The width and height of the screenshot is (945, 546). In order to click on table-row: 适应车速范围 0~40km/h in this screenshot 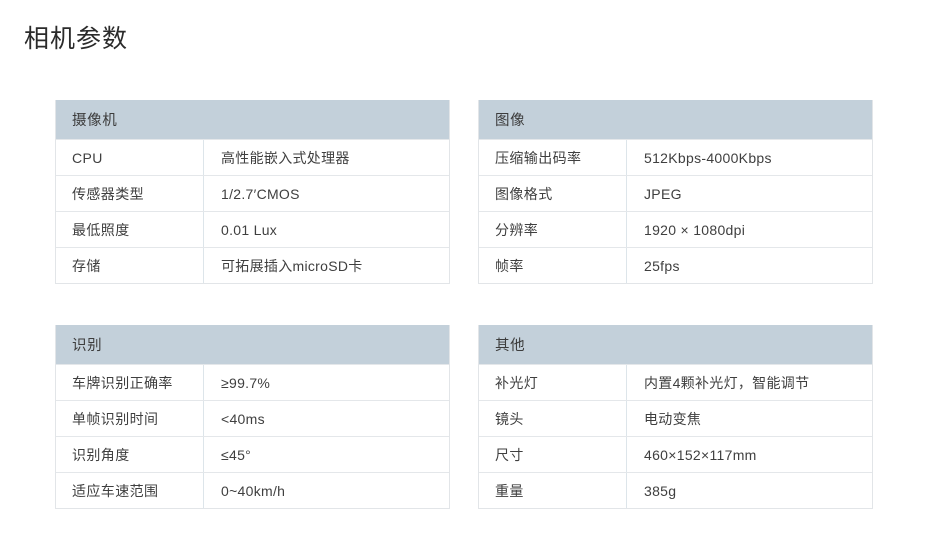, I will do `click(252, 490)`.